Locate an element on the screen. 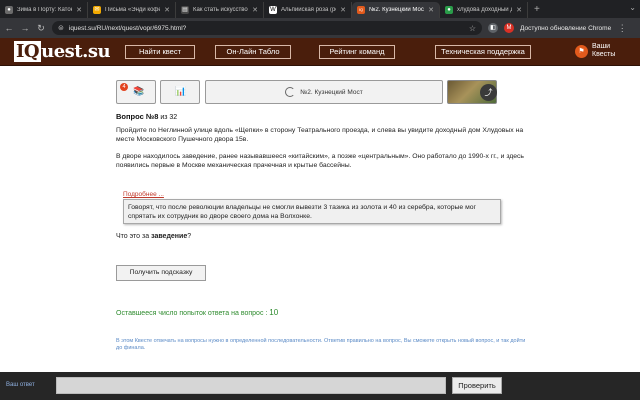 The height and width of the screenshot is (400, 640). back-icon: ← is located at coordinates (9, 28).